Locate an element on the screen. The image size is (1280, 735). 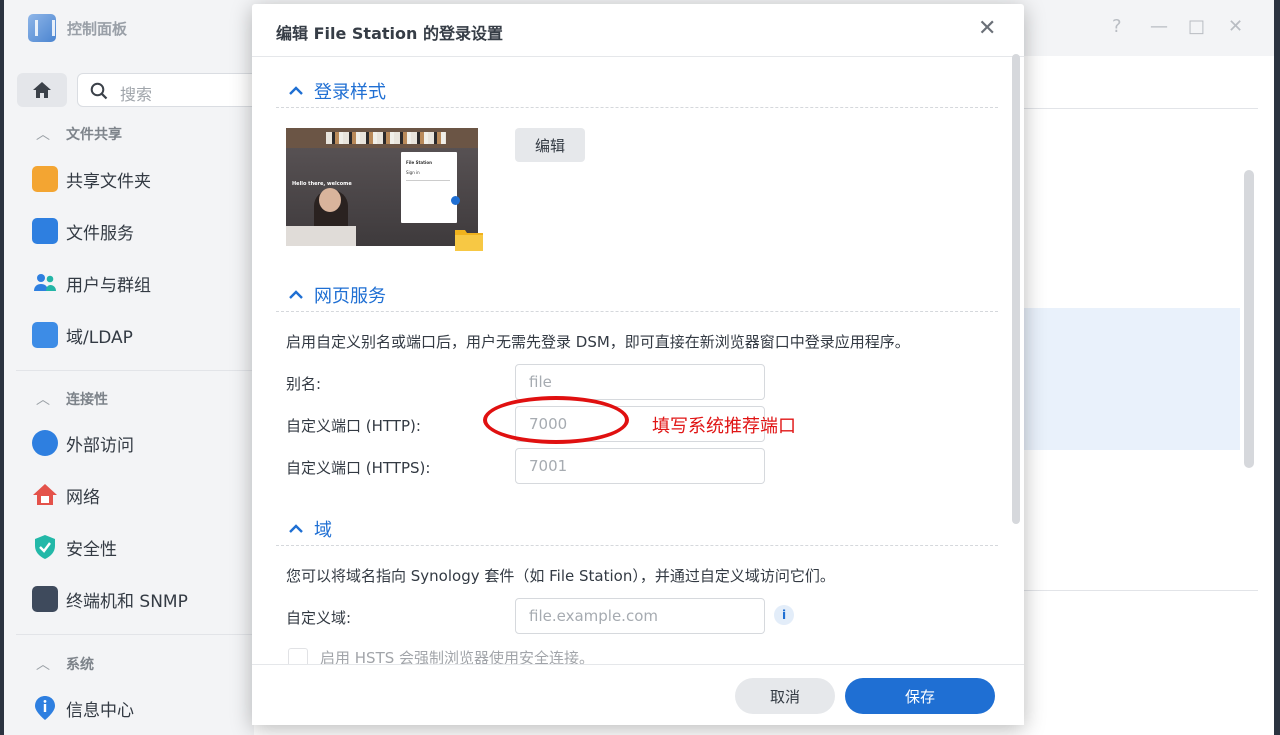
file-services-icon is located at coordinates (45, 231).